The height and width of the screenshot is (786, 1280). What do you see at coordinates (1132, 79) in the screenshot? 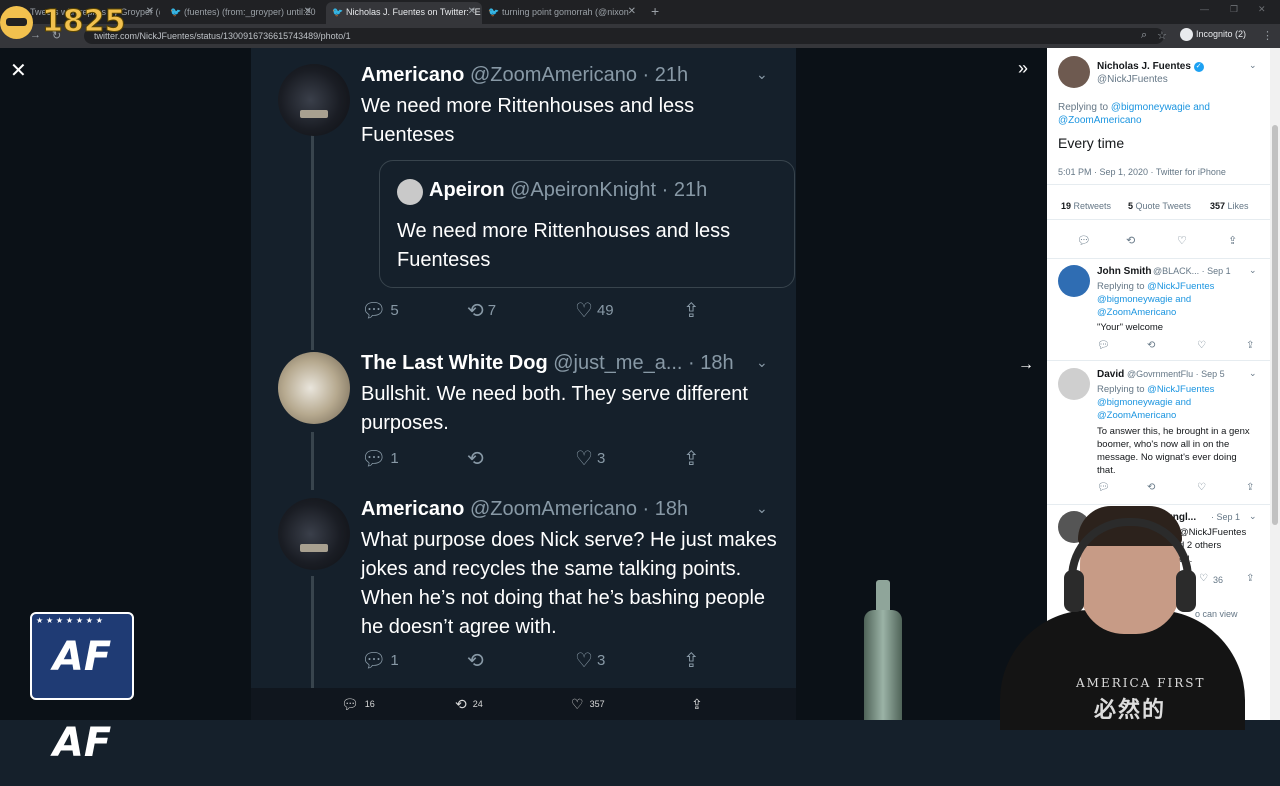
I see `author-handle: @NickJFuentes` at bounding box center [1132, 79].